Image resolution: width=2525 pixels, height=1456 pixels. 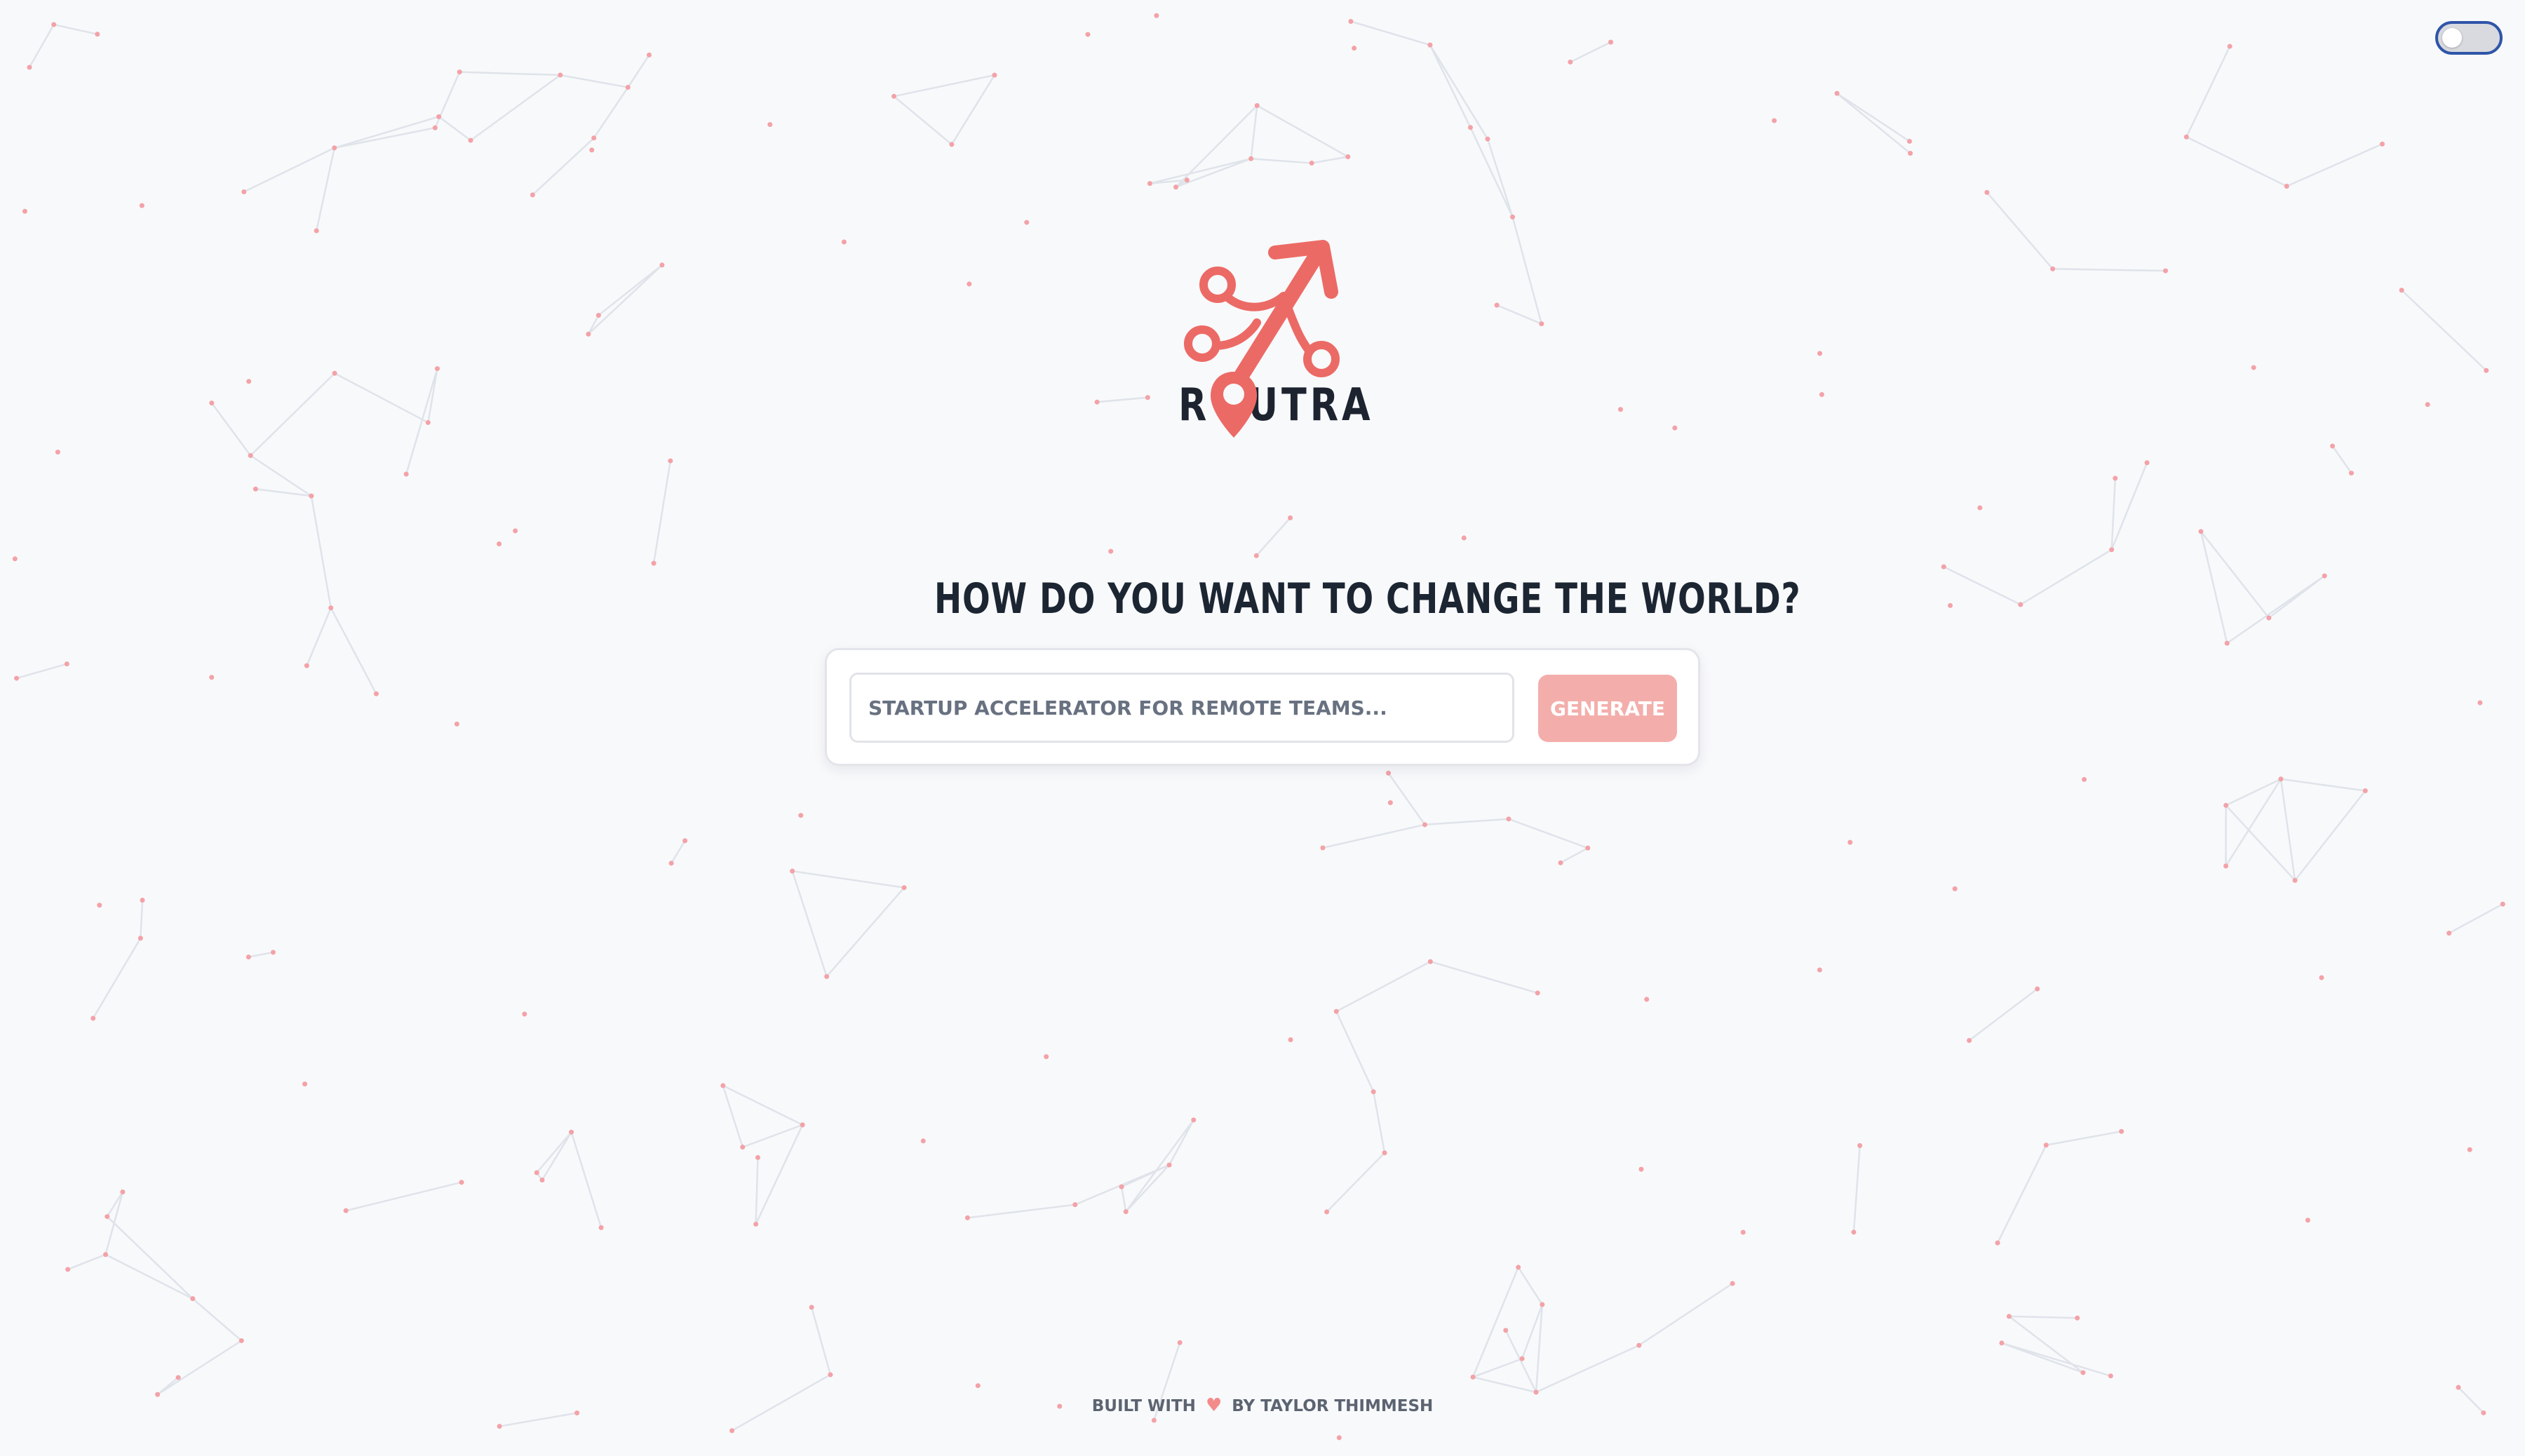 What do you see at coordinates (1607, 708) in the screenshot?
I see `generate-button: GENERATE` at bounding box center [1607, 708].